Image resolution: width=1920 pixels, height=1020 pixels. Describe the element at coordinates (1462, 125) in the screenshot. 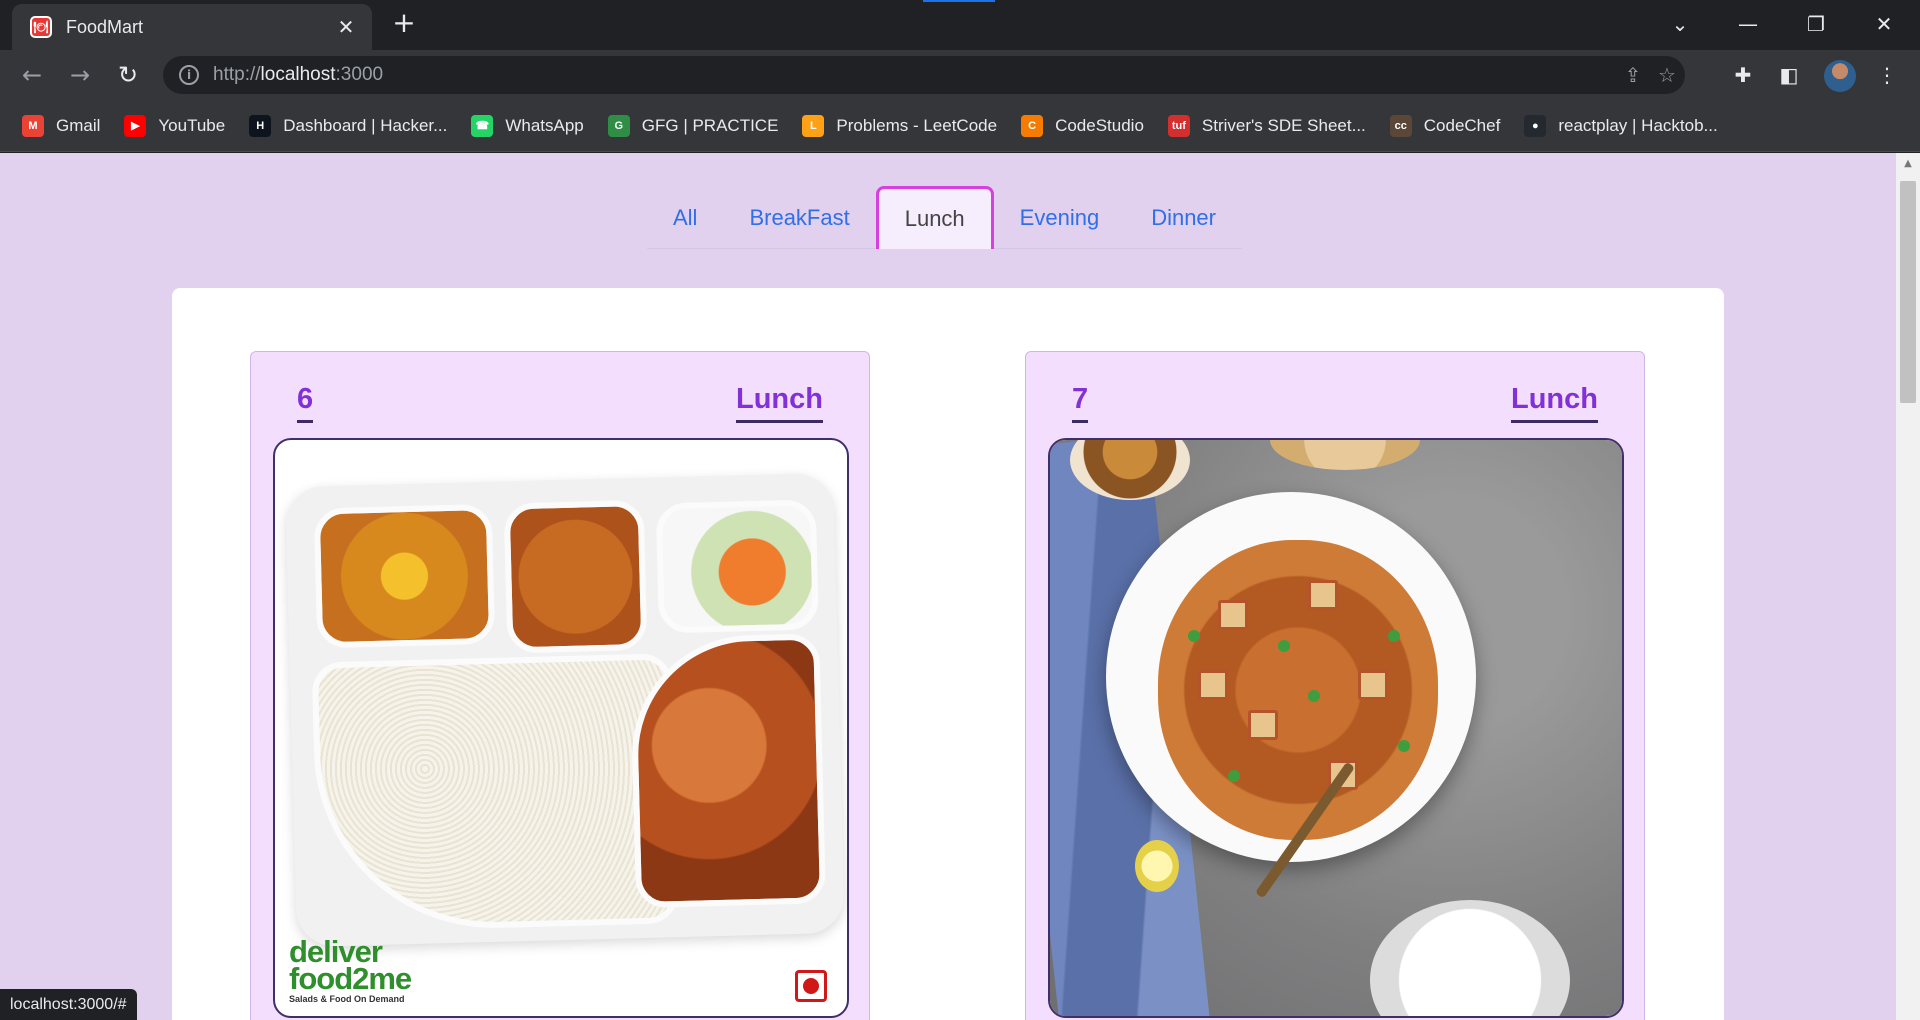

I see `bookmark-label: CodeChef` at that location.